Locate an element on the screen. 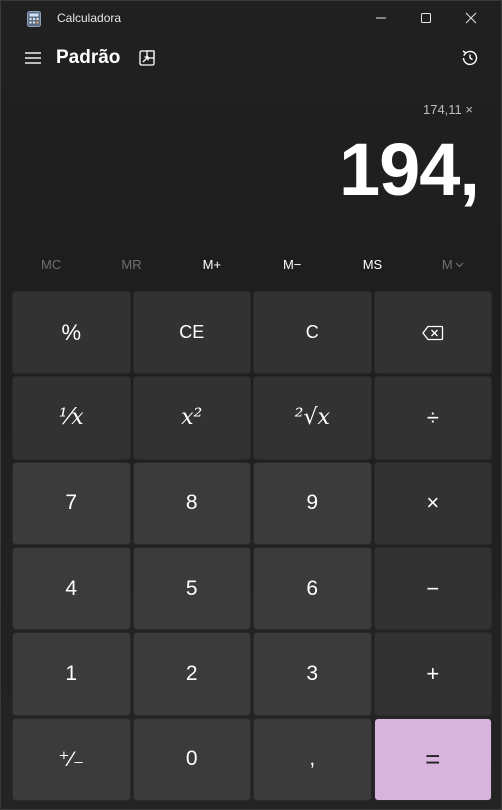  equals-button: = is located at coordinates (432, 759).